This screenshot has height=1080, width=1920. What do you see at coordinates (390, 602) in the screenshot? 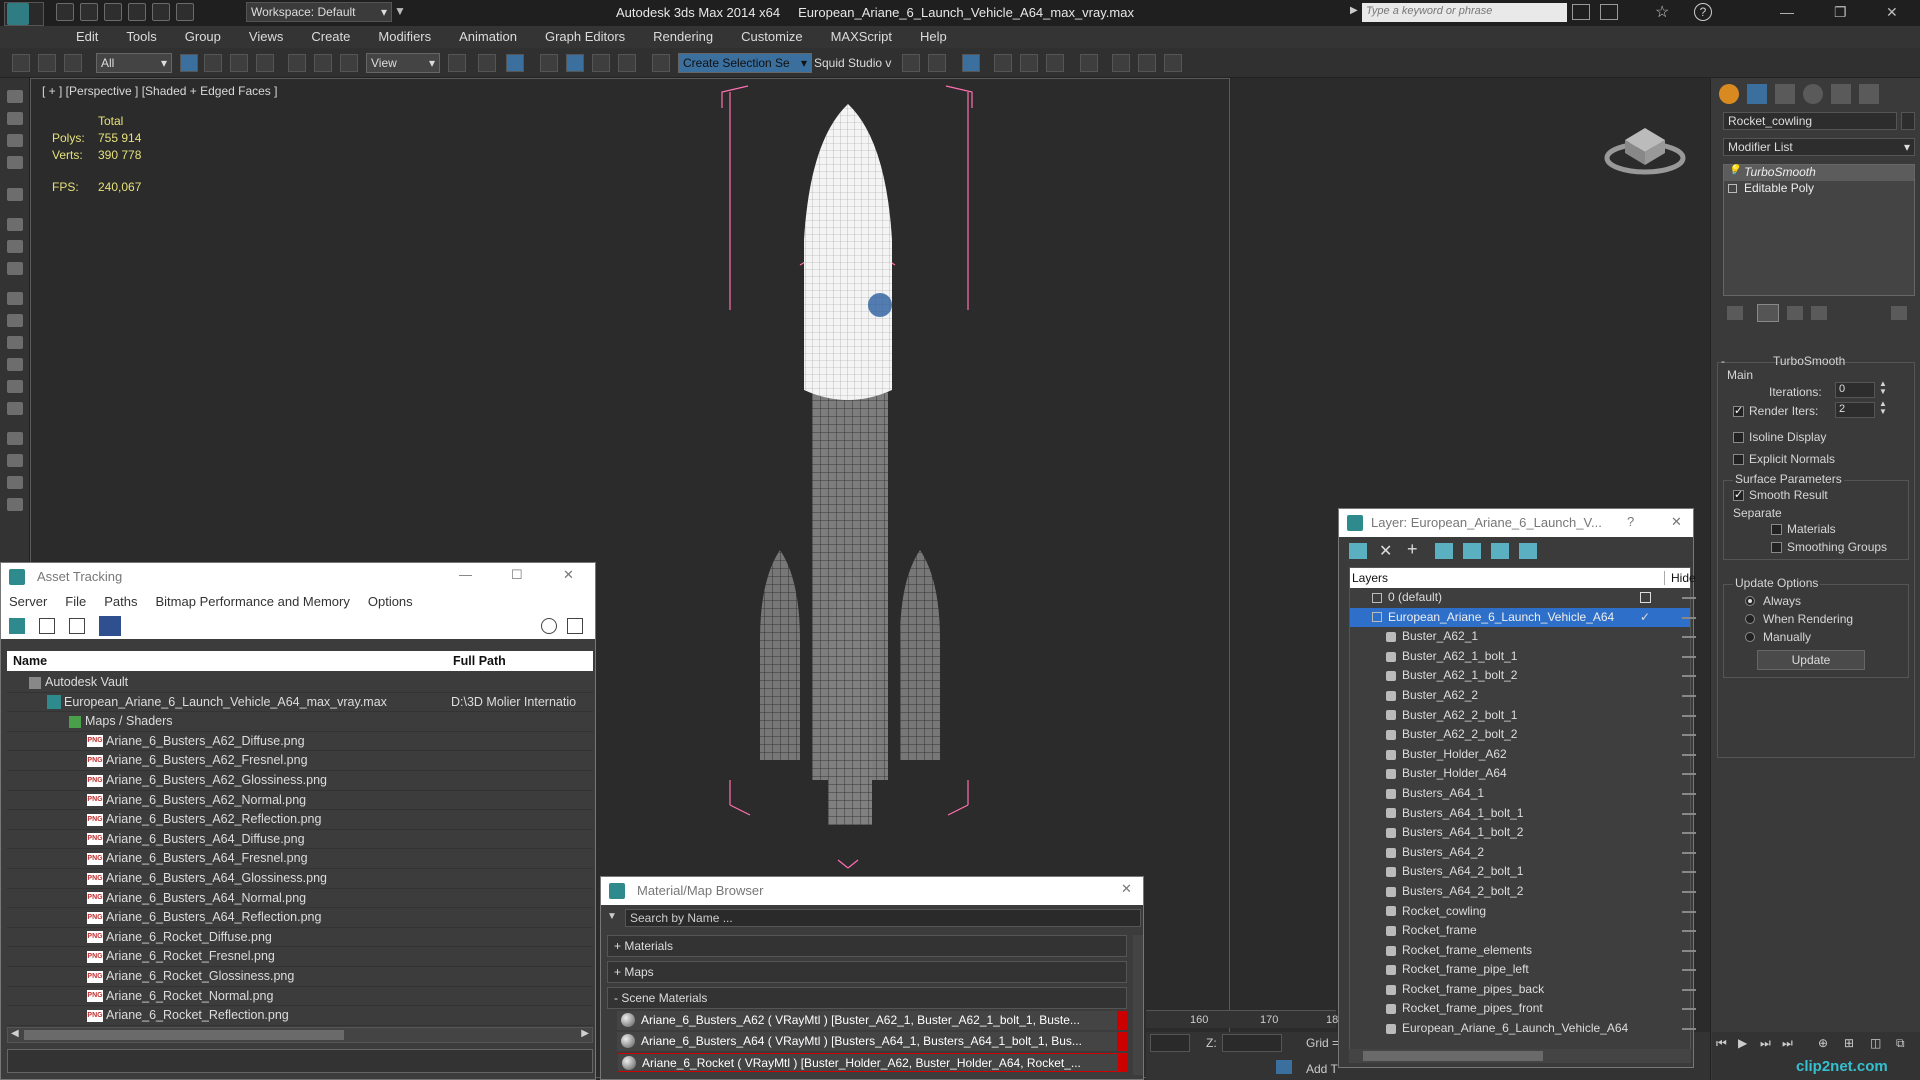
I see `menu-options: Options` at bounding box center [390, 602].